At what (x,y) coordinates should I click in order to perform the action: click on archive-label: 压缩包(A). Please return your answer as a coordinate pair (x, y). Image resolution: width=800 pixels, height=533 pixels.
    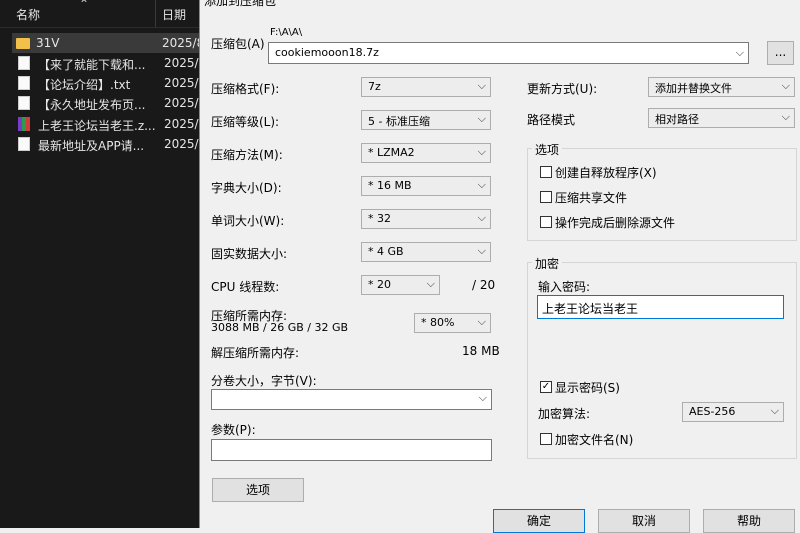
    Looking at the image, I should click on (238, 44).